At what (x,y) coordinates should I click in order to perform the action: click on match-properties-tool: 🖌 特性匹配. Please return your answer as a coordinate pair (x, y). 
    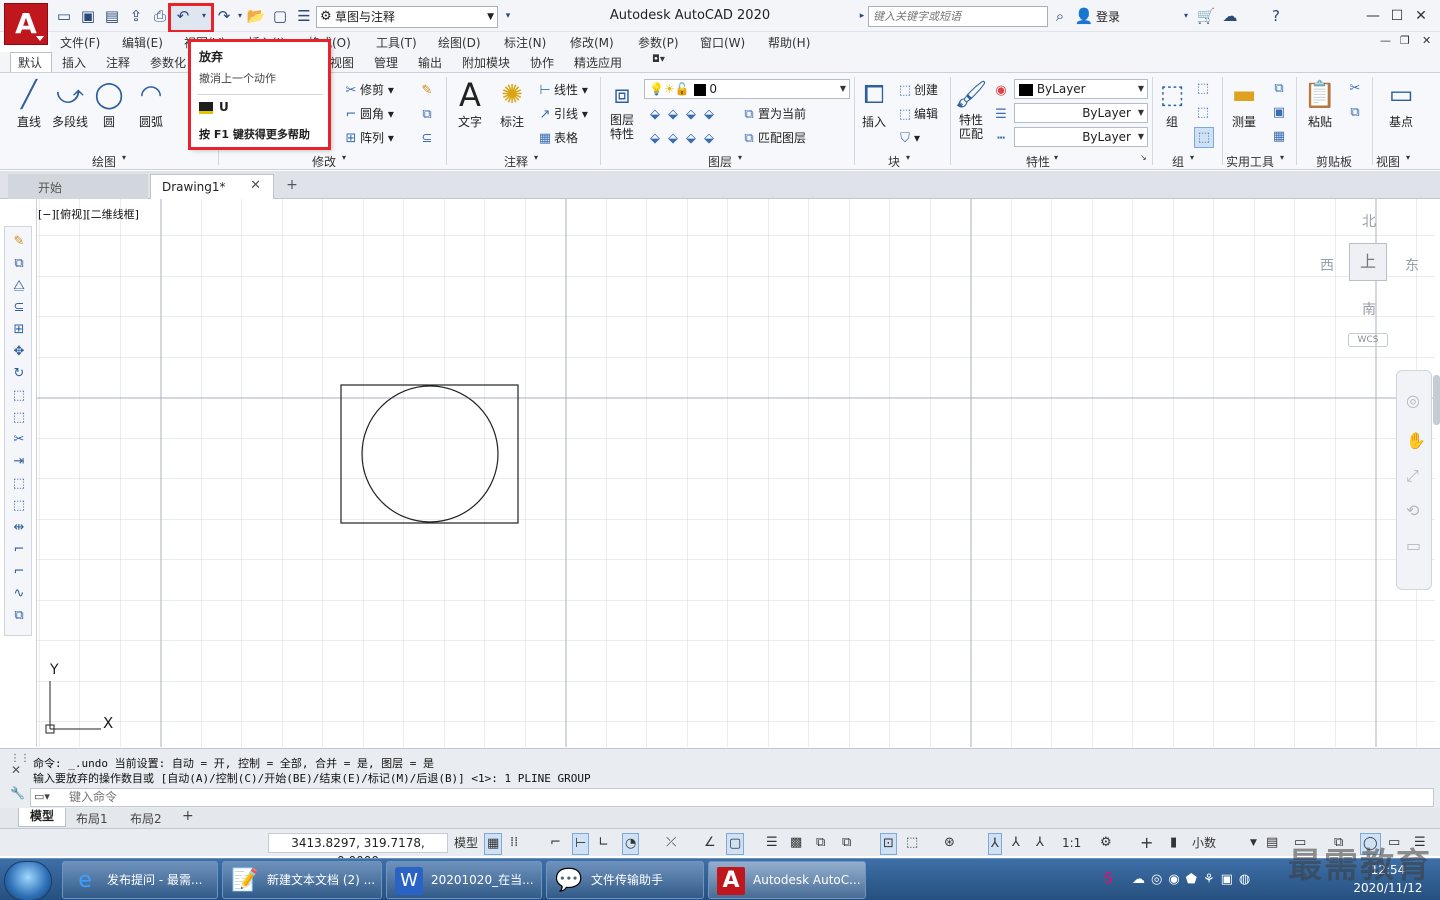
    Looking at the image, I should click on (971, 110).